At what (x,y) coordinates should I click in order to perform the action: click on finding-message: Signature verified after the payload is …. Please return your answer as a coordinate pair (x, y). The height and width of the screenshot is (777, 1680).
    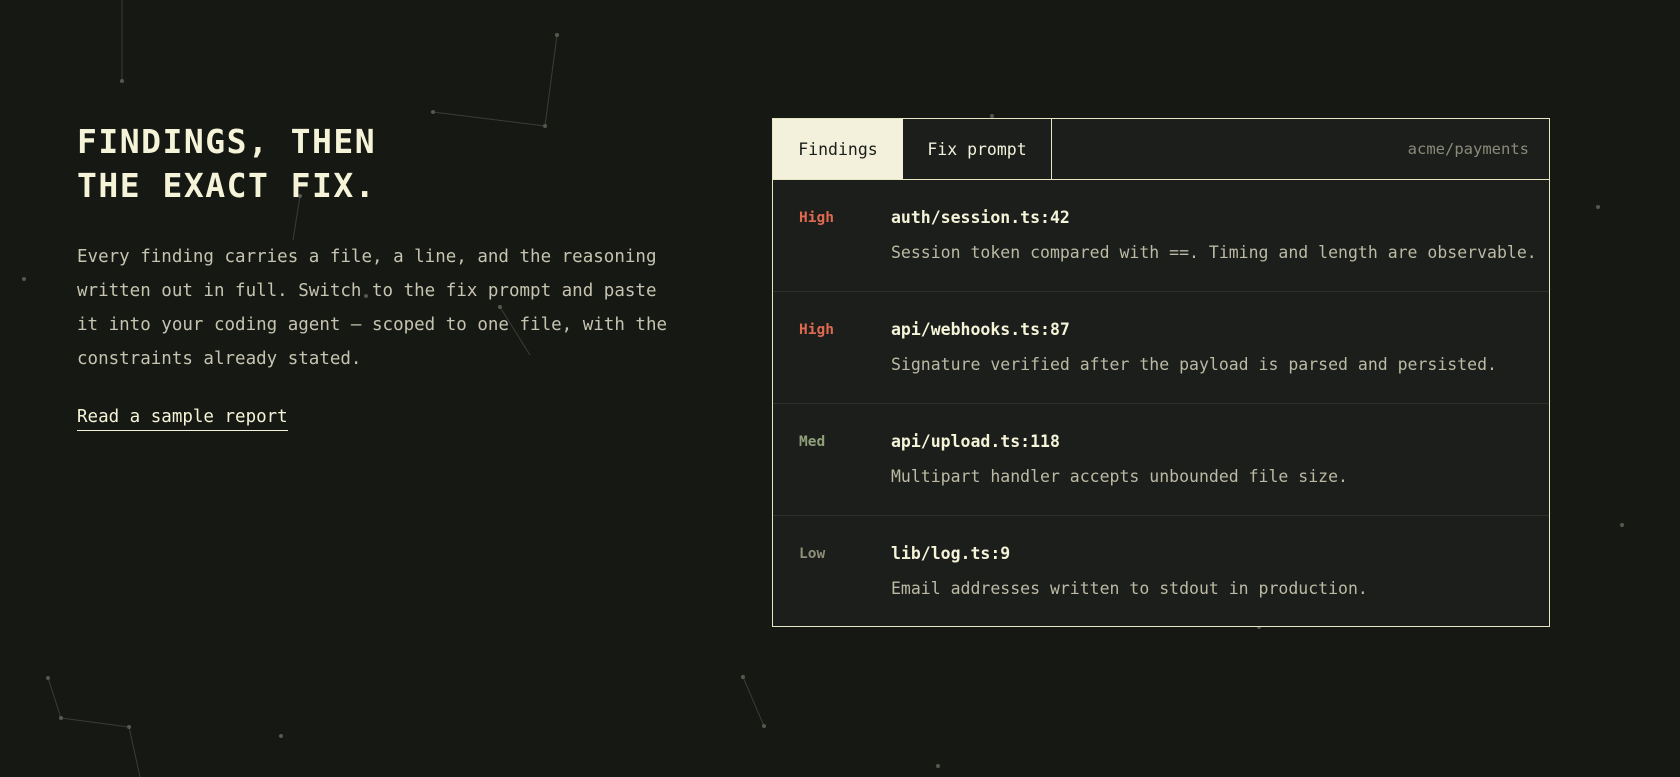
    Looking at the image, I should click on (1194, 364).